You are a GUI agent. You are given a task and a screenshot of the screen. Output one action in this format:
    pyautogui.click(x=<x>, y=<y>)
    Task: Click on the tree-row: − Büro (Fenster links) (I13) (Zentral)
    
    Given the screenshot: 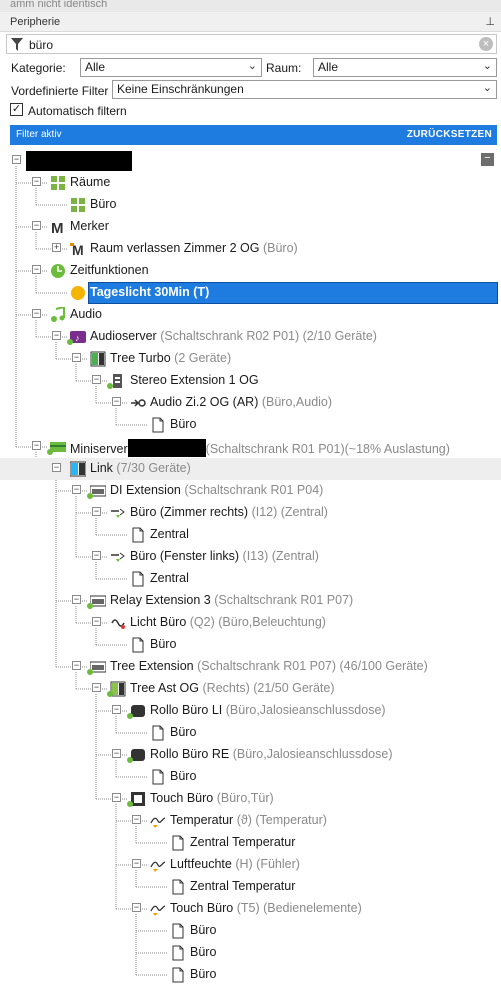 What is the action you would take?
    pyautogui.click(x=250, y=557)
    